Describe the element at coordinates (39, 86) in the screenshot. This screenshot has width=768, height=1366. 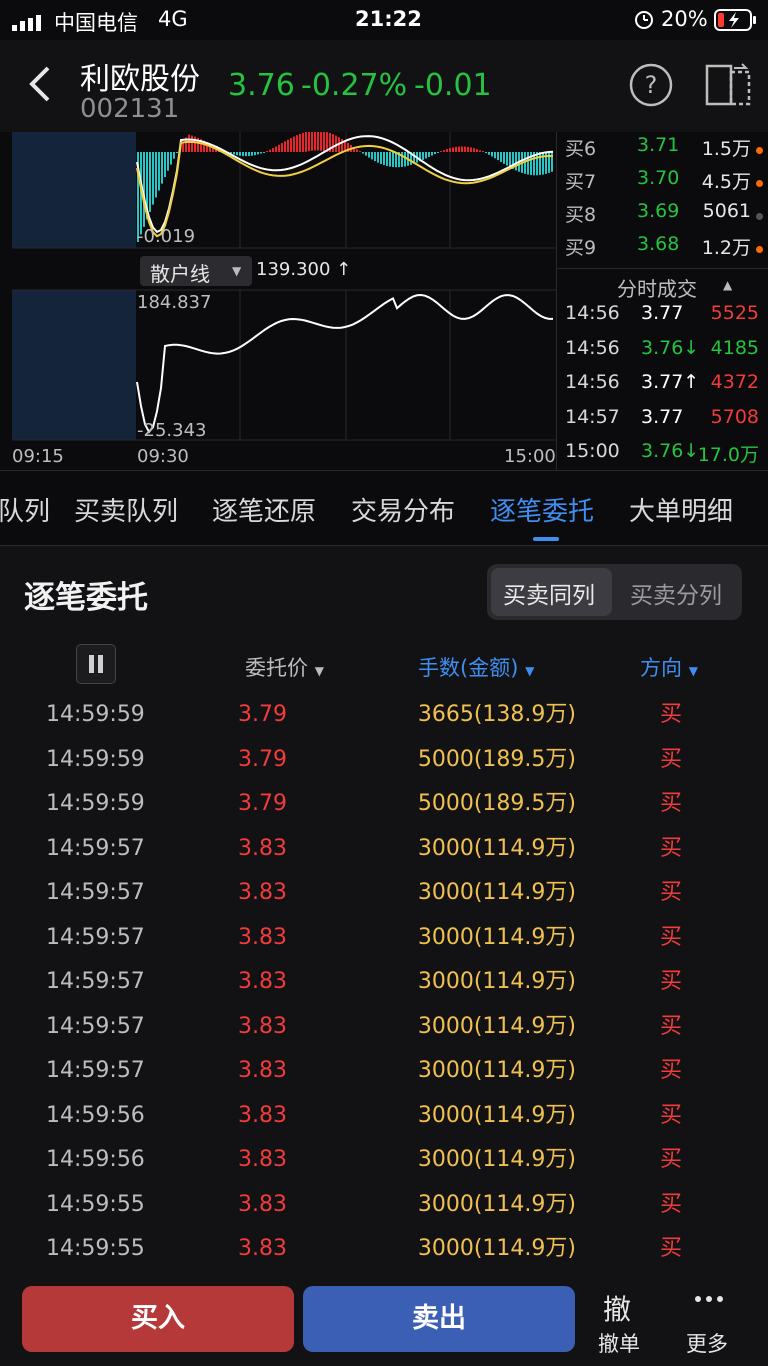
I see `back-arrow-icon` at that location.